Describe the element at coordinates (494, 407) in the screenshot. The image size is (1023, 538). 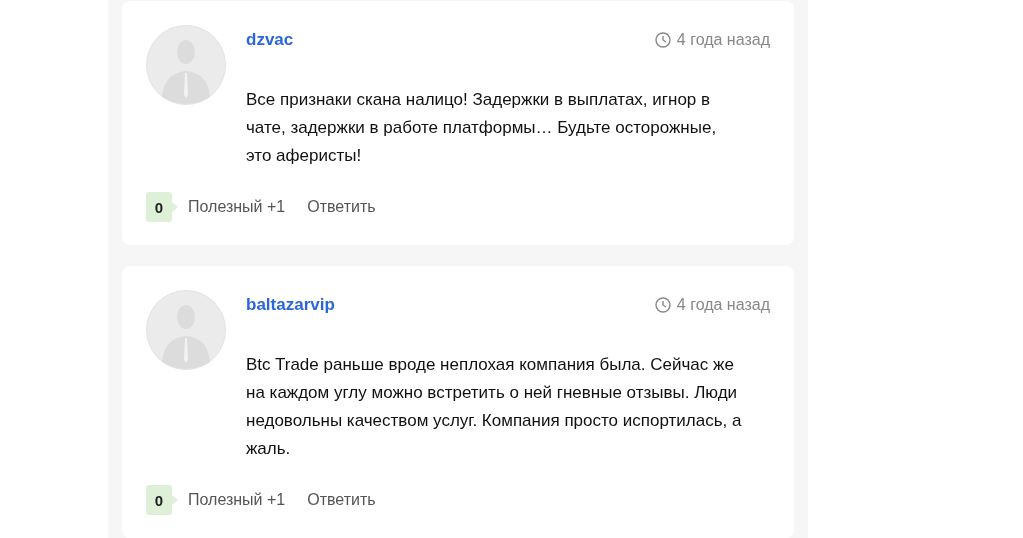
I see `comment-text: Btc Trade раньше вроде неплохая компания была. Сейчас же на каждом углу можно встретить о ней гневные отзывы. Люди недовольны качеством услуг. Компания просто испортилась, а жаль.` at that location.